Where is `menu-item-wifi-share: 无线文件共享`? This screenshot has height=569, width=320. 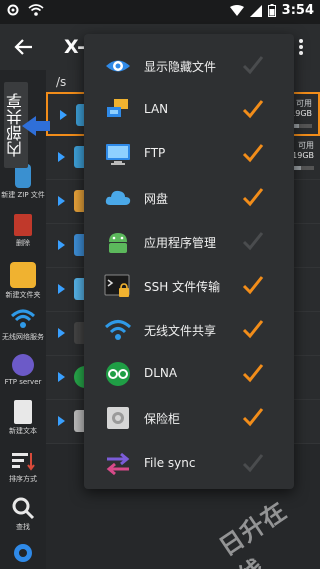
menu-item-wifi-share: 无线文件共享 is located at coordinates (189, 330).